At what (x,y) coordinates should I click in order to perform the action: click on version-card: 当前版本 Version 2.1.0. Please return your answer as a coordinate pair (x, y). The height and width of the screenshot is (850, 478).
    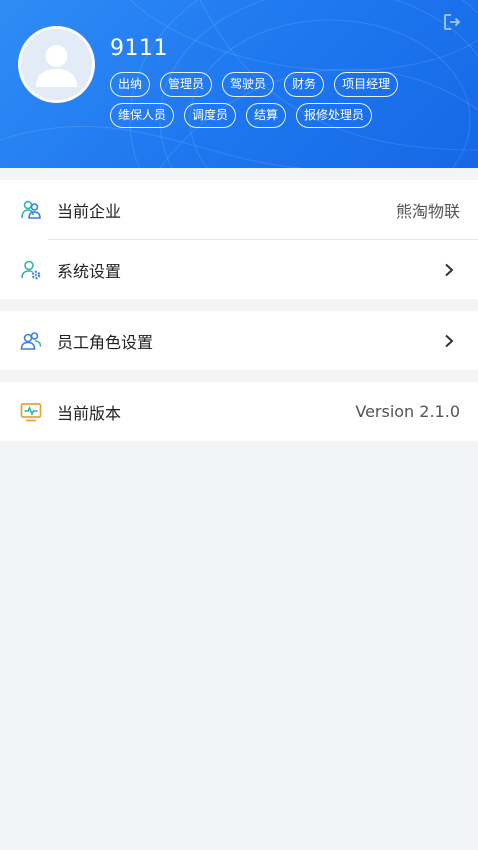
    Looking at the image, I should click on (239, 411).